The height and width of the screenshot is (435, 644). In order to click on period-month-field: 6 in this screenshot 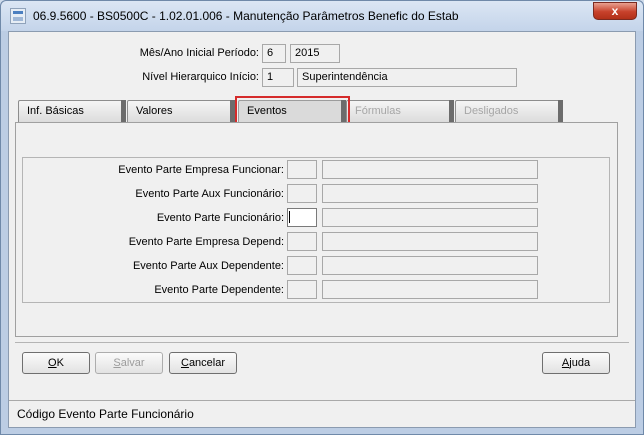, I will do `click(274, 53)`.